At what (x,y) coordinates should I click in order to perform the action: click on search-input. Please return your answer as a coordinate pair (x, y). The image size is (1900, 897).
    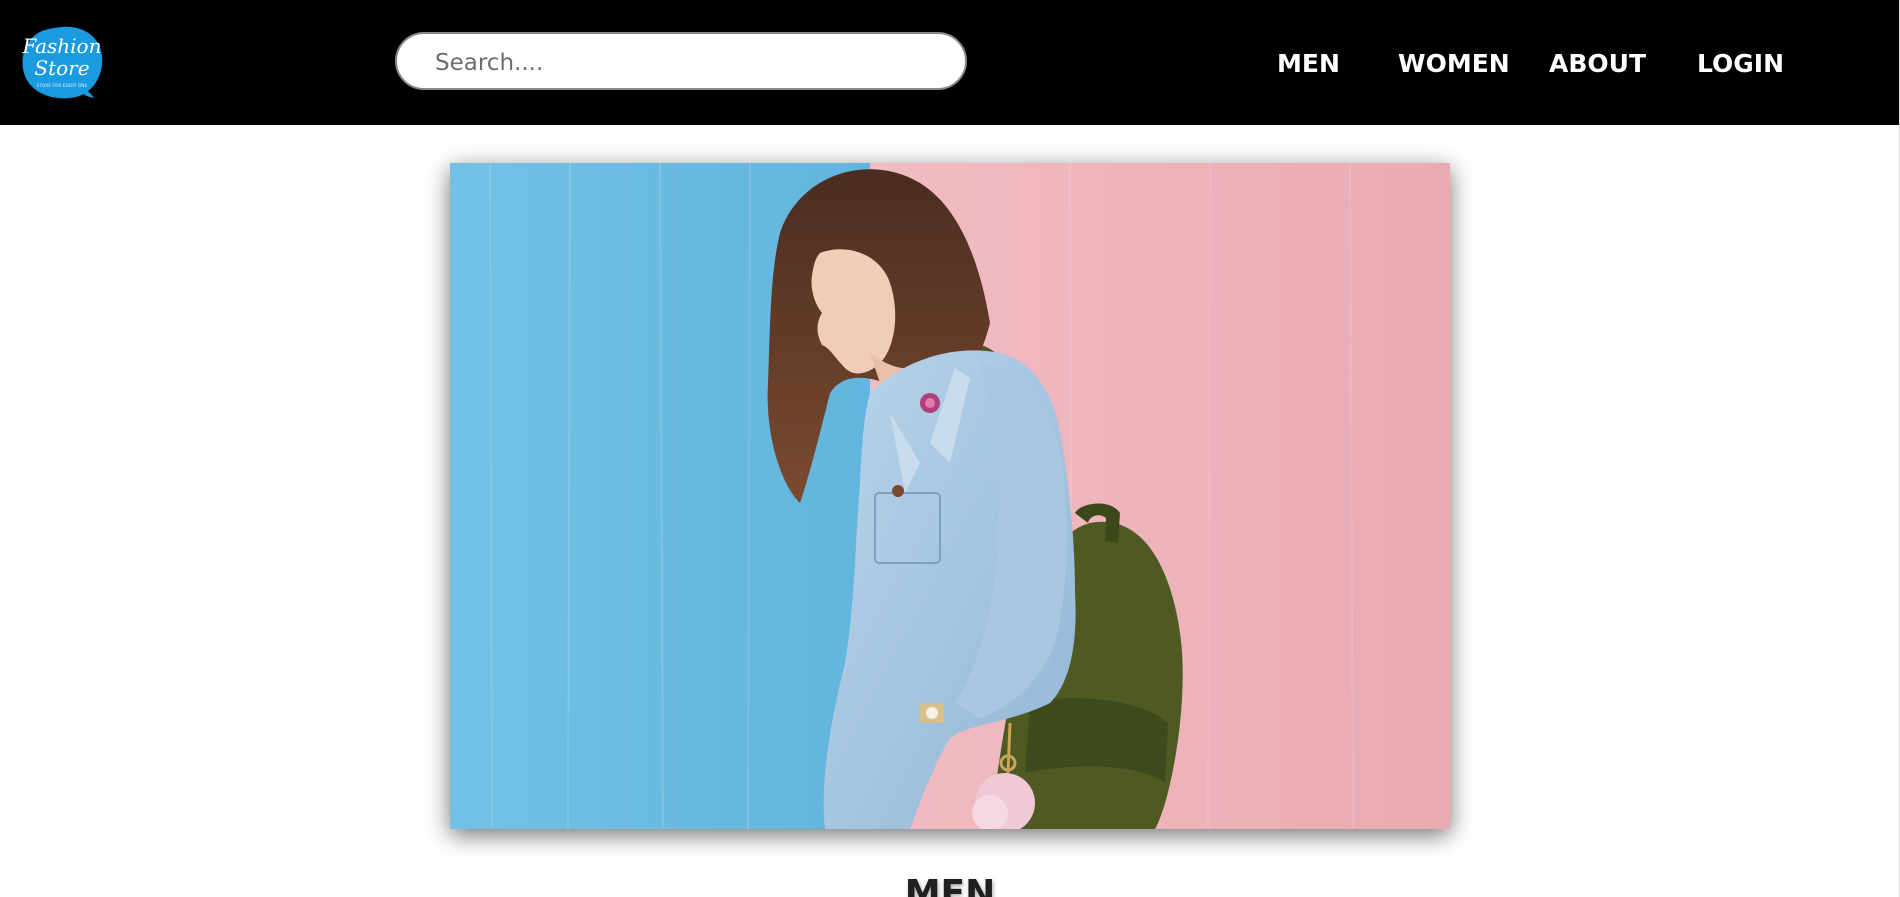
    Looking at the image, I should click on (685, 63).